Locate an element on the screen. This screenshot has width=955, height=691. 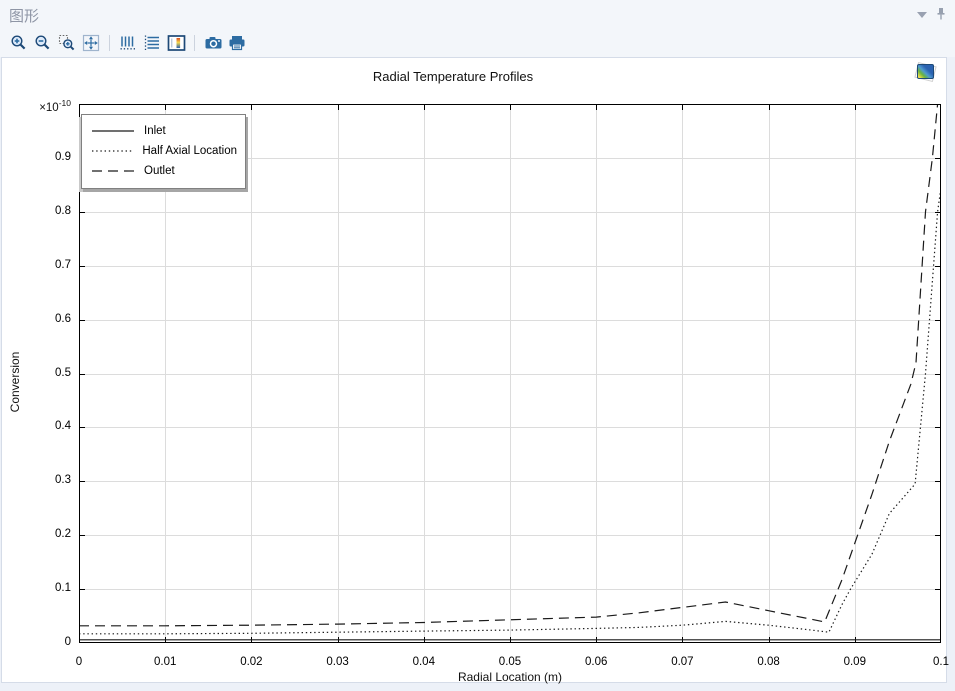
plot-thumbnail-front is located at coordinates (925, 71).